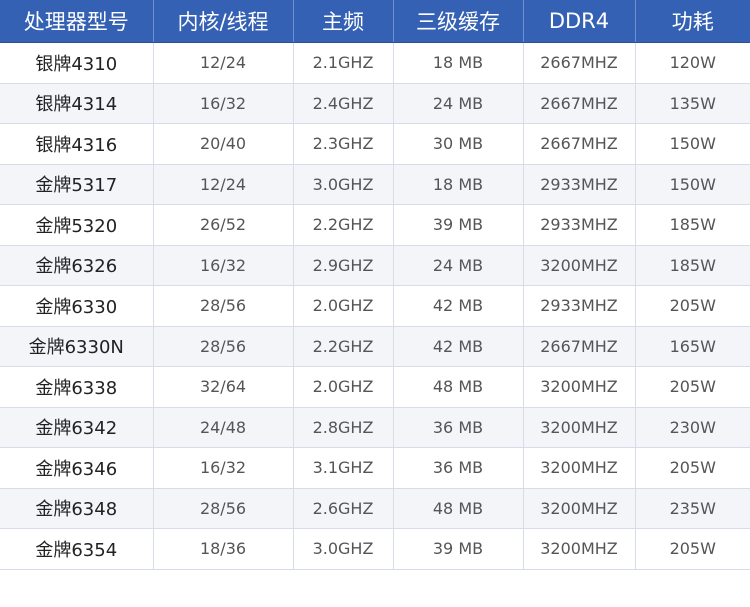 The image size is (750, 607). I want to click on cell-power: 235W, so click(692, 508).